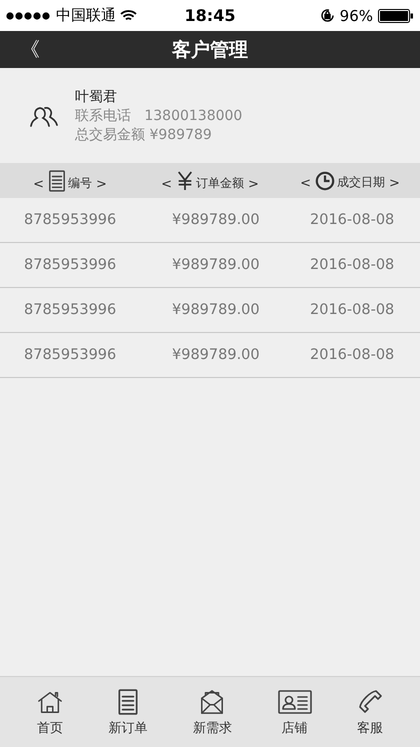  I want to click on tab-item: 新订单, so click(128, 712).